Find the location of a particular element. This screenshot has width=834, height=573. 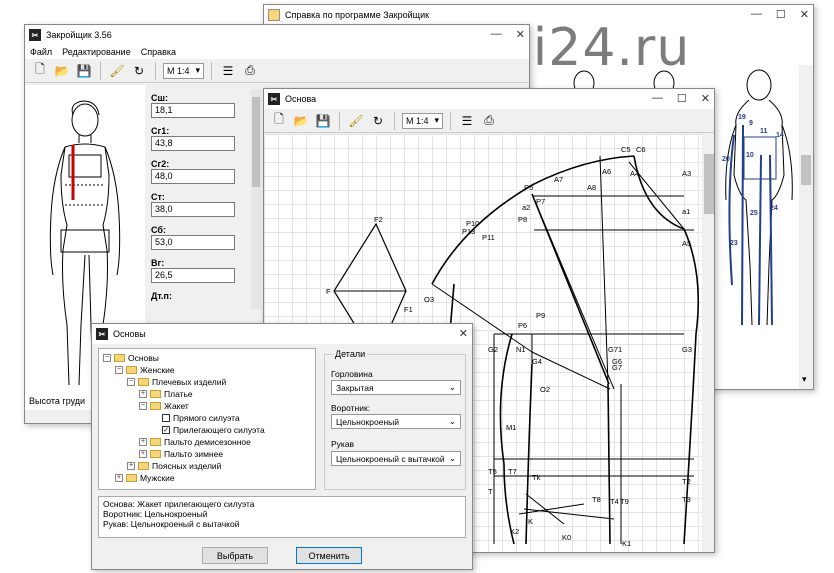

help-figure-label: 19 is located at coordinates (742, 117).